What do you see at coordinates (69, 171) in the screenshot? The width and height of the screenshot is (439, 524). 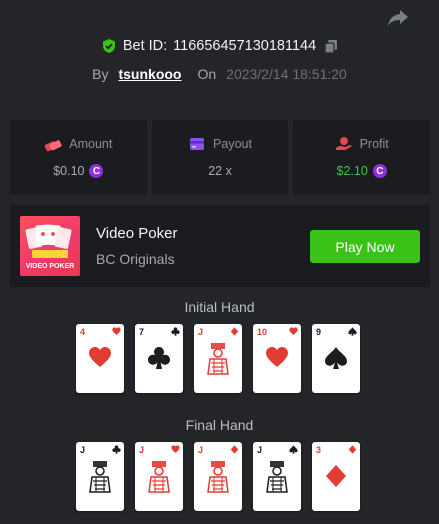 I see `amount-value: $0.10` at bounding box center [69, 171].